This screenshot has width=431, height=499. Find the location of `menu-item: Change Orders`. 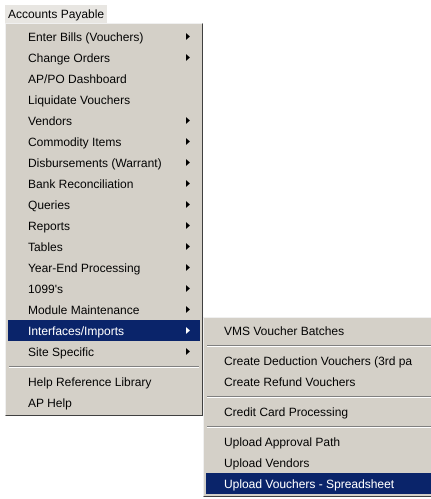

menu-item: Change Orders is located at coordinates (104, 57).